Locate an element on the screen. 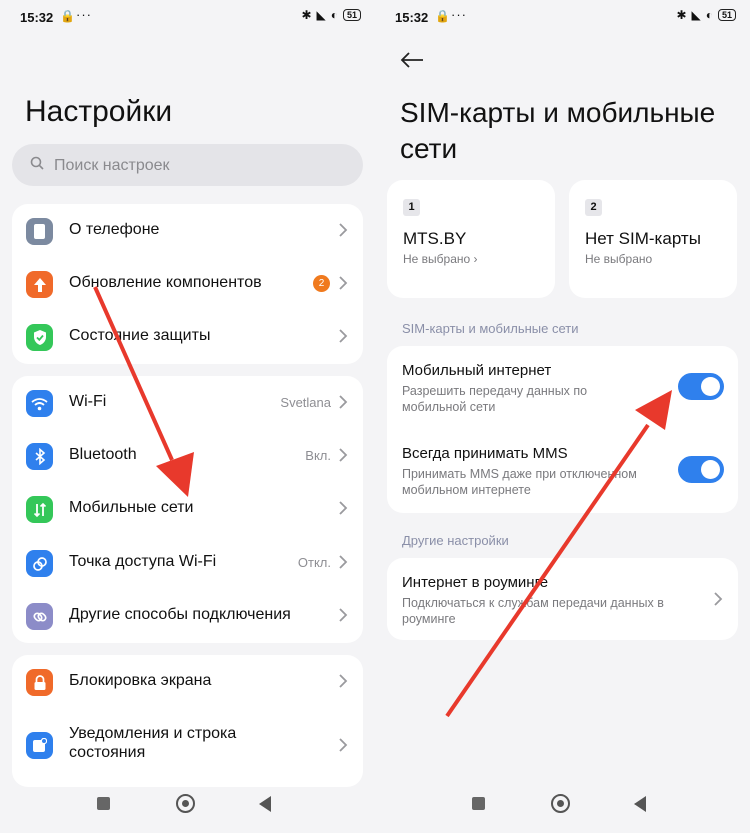 The height and width of the screenshot is (833, 750). setting-title: Интернет в роуминге is located at coordinates (475, 582).